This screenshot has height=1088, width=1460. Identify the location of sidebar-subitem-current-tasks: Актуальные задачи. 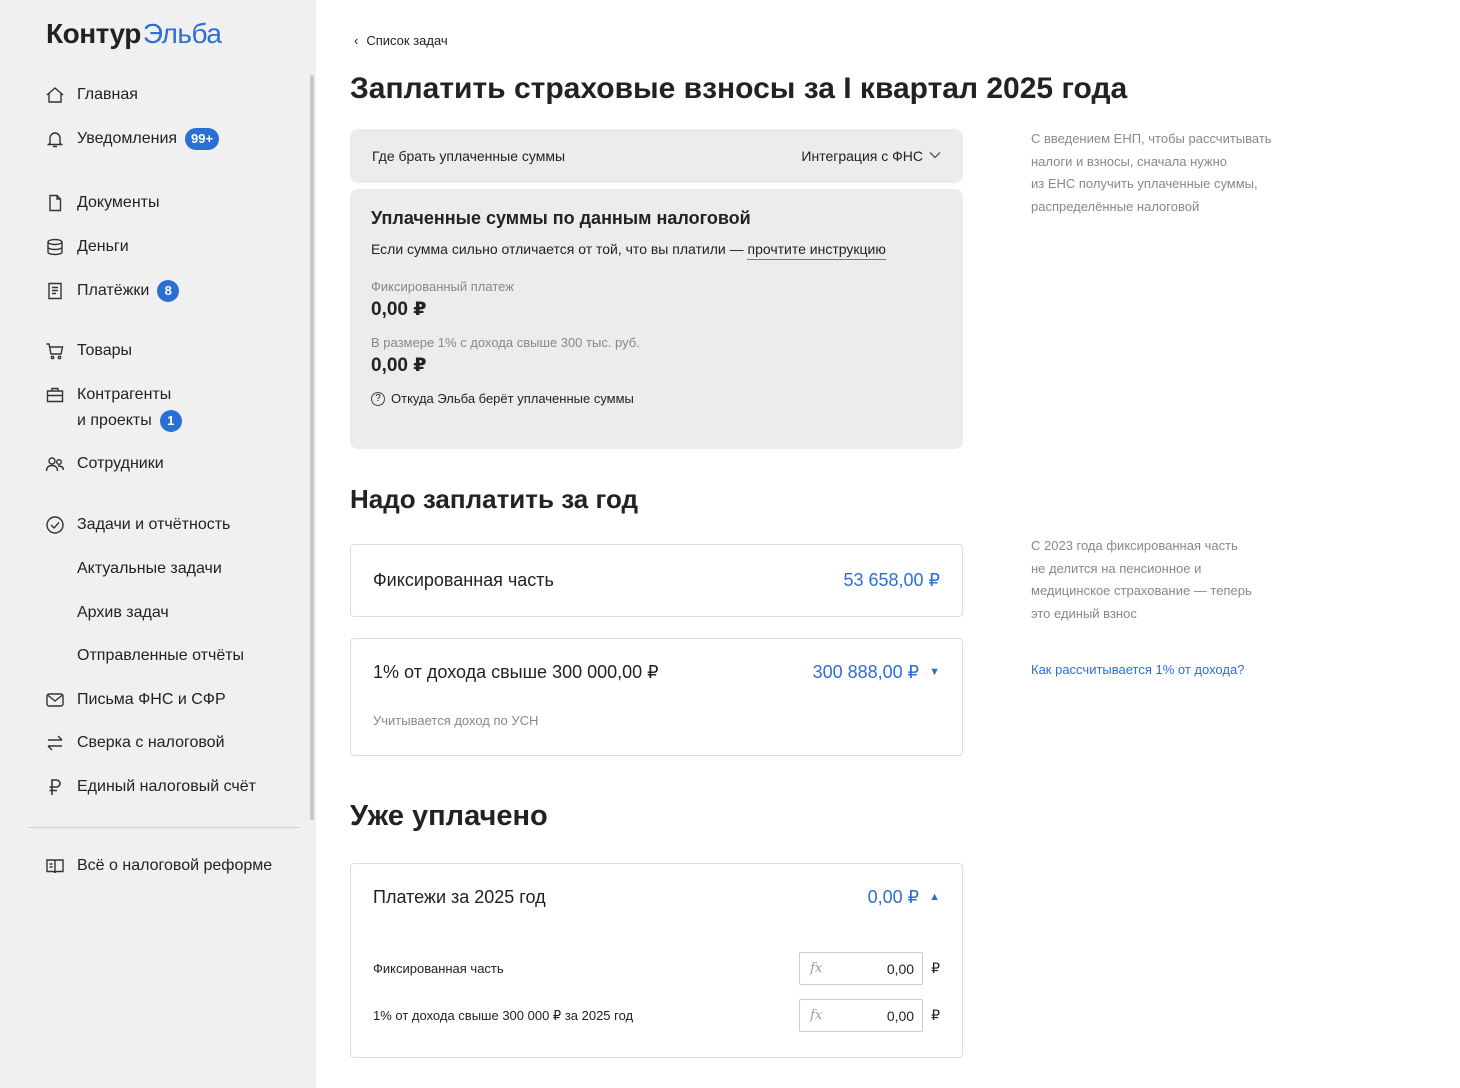
(149, 569).